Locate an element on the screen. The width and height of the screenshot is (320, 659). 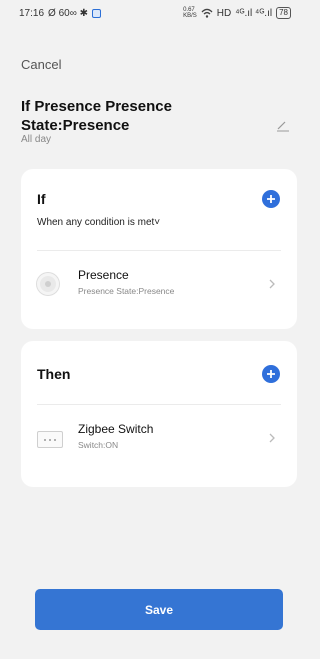
presence-sensor-icon is located at coordinates (48, 284).